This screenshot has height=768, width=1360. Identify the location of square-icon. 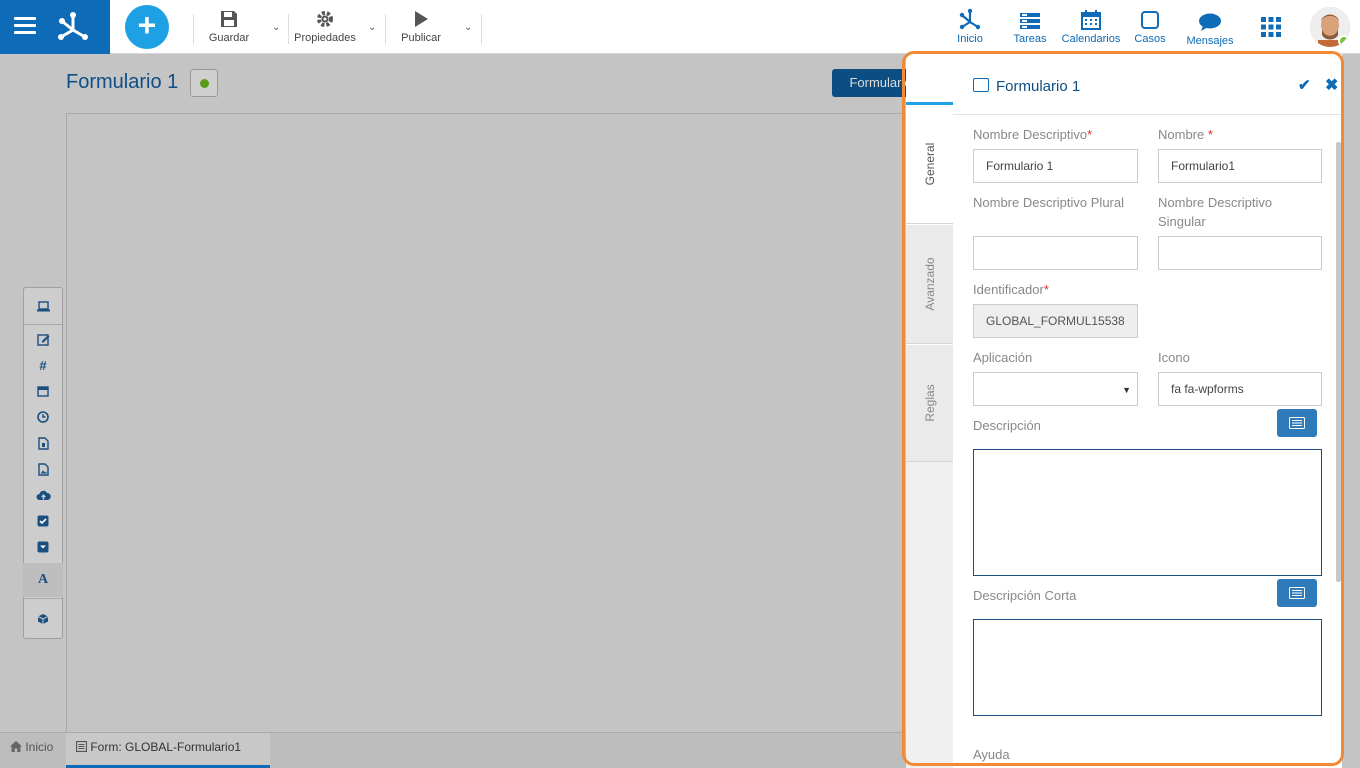
(1150, 19).